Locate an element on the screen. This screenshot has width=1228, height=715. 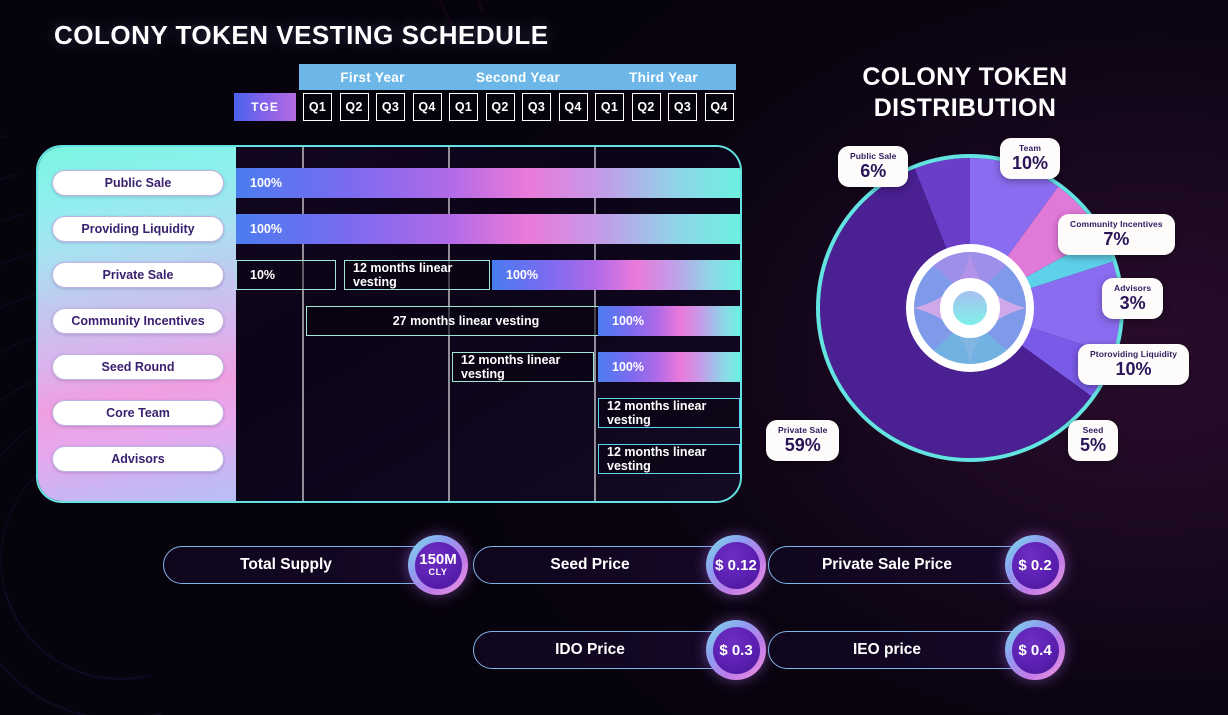
pie-label-team: Team 10% is located at coordinates (1030, 158).